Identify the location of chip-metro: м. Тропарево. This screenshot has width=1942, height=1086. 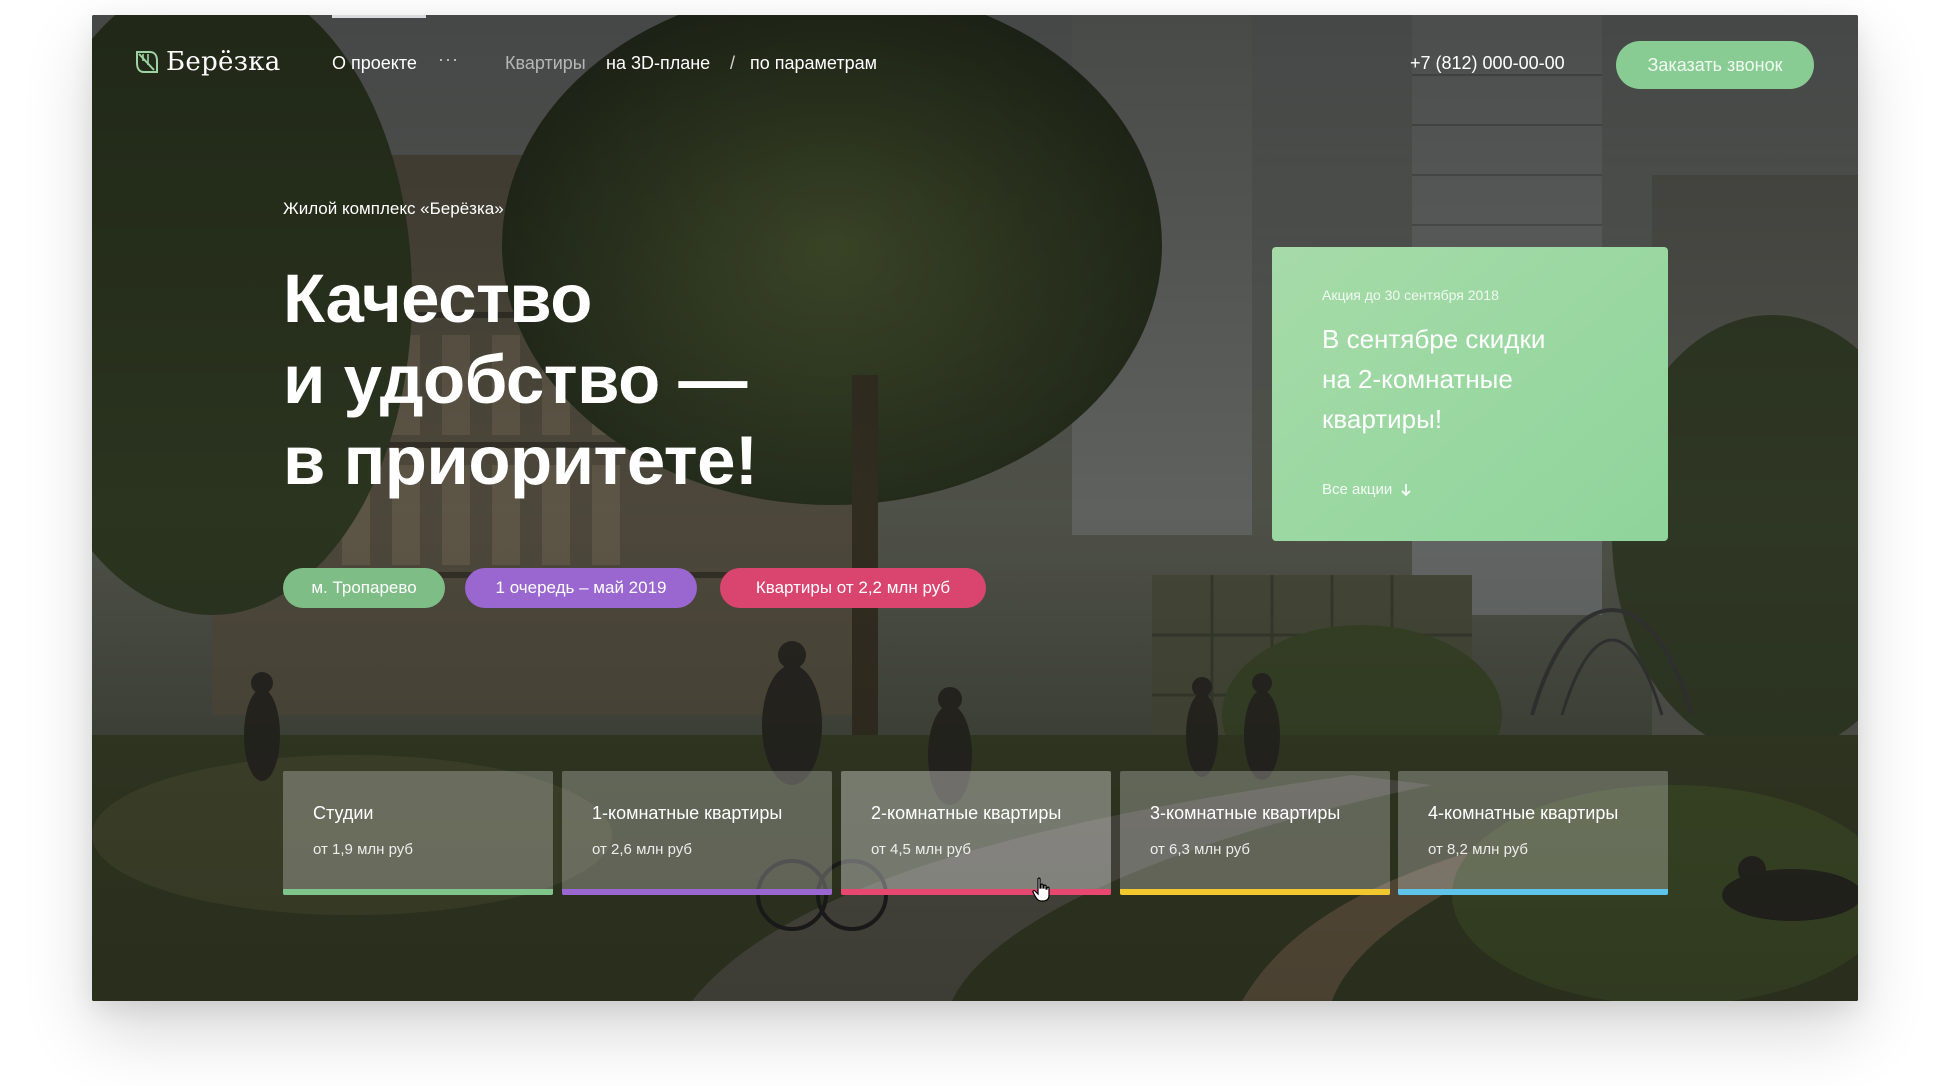
(364, 588).